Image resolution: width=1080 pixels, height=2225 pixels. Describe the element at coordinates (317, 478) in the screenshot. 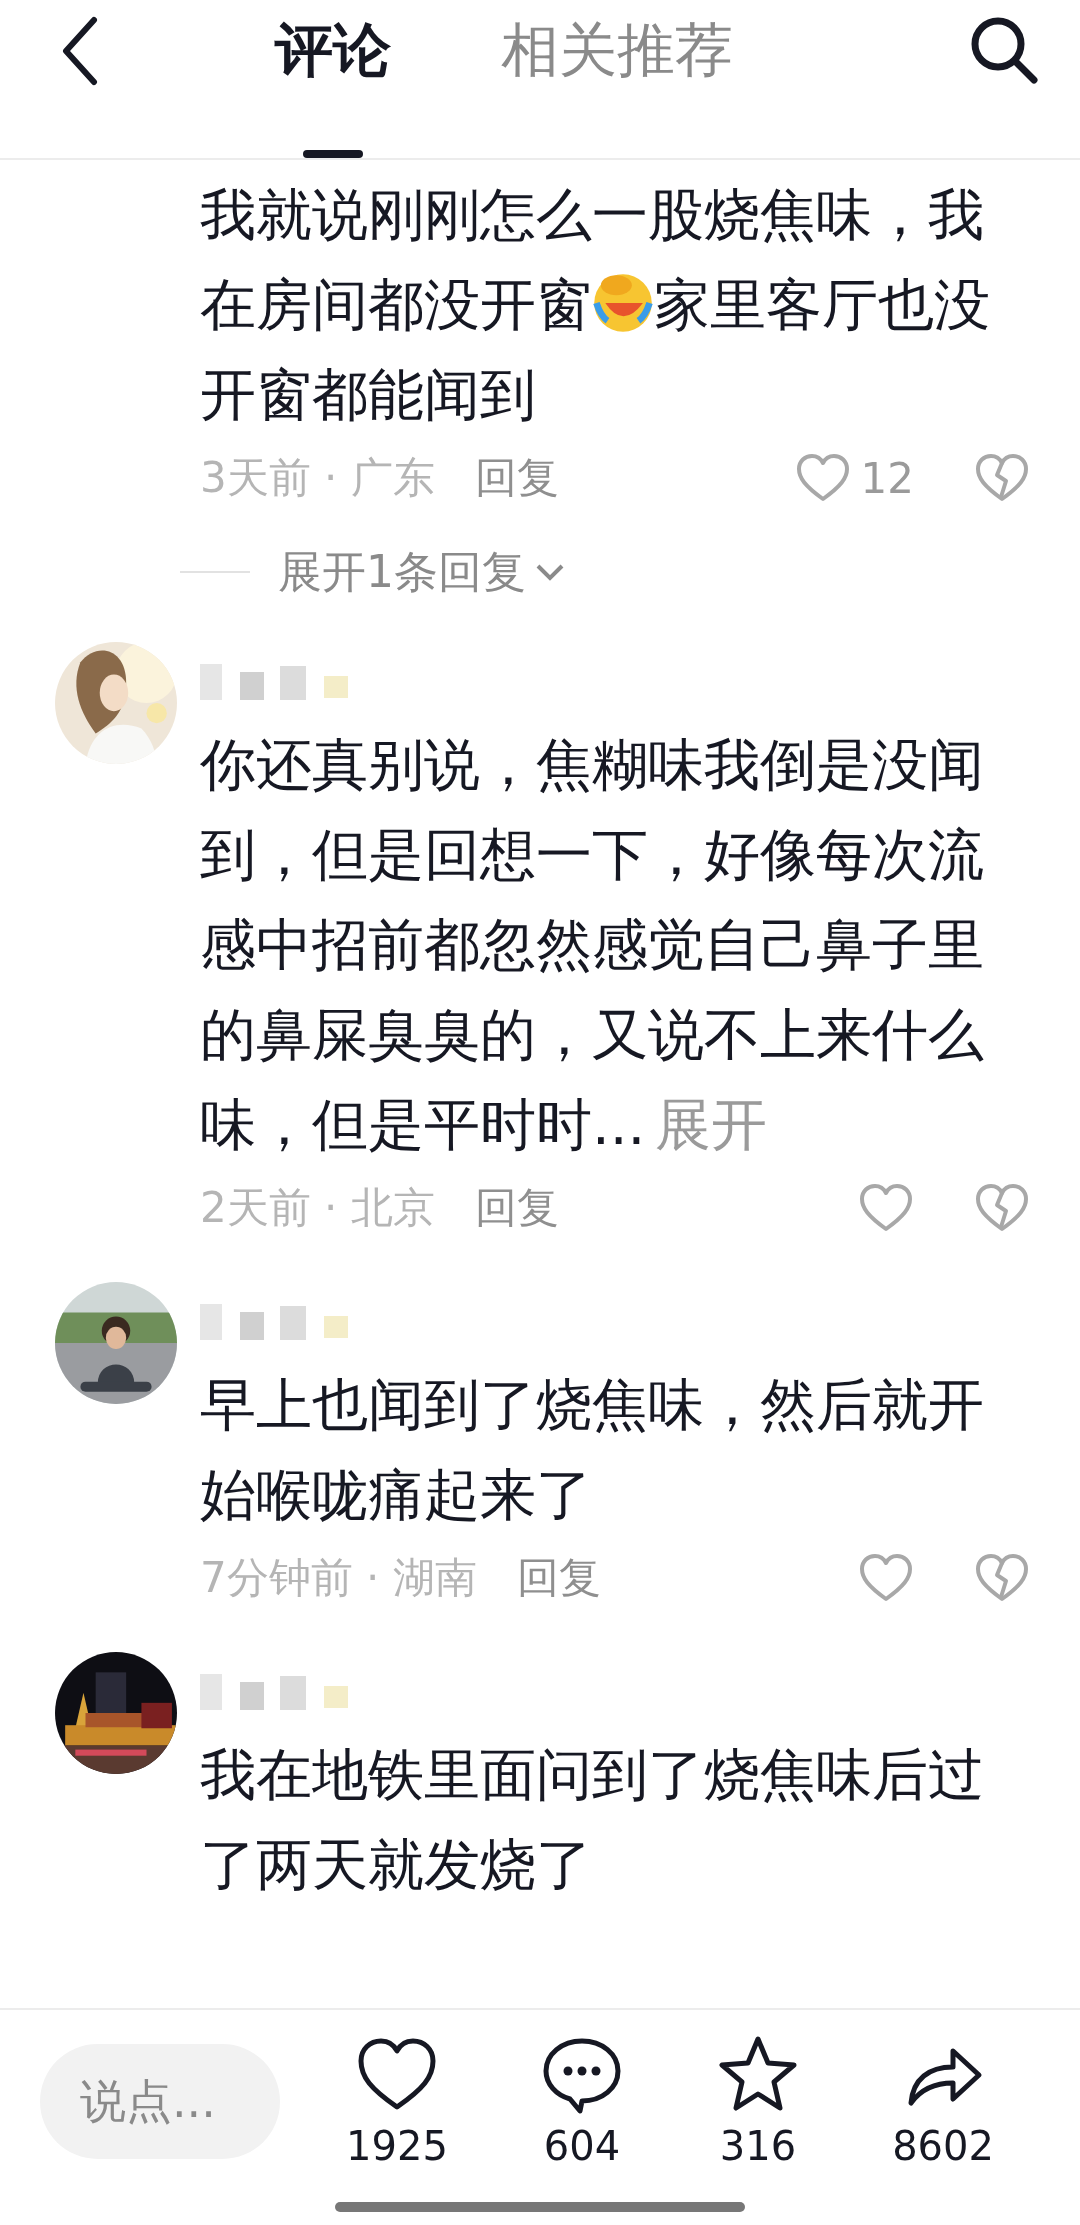

I see `time-location: 3天前 · 广东` at that location.